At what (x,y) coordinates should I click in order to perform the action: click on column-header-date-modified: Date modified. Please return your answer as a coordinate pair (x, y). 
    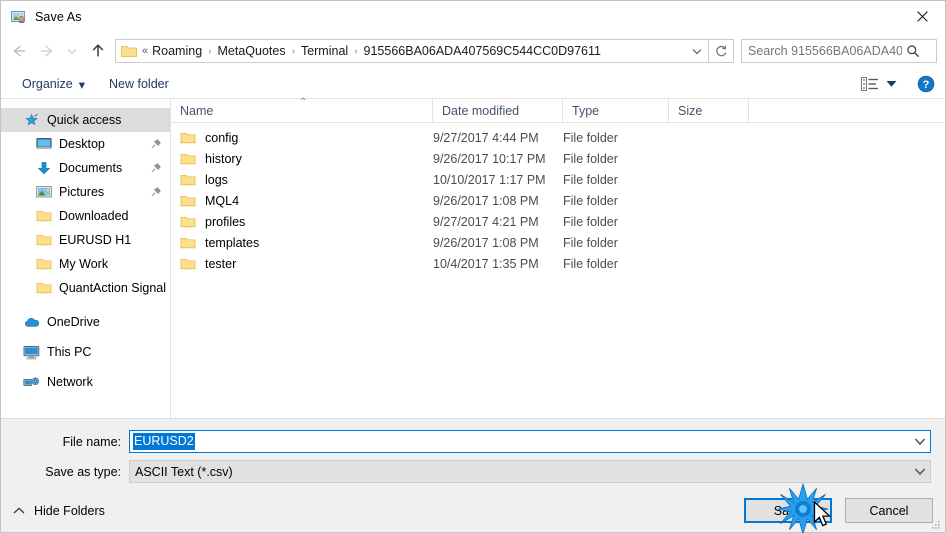
    Looking at the image, I should click on (498, 110).